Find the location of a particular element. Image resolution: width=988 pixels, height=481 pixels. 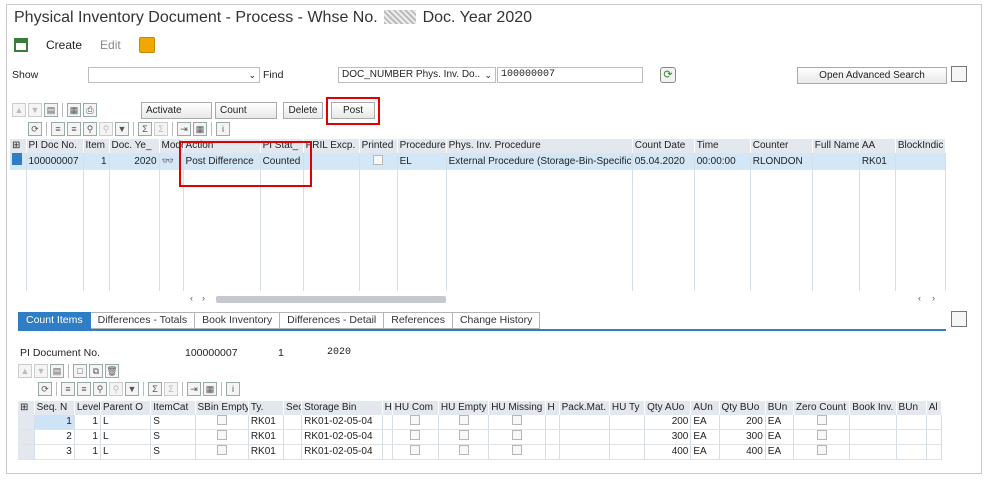

count-button: Count is located at coordinates (246, 110).